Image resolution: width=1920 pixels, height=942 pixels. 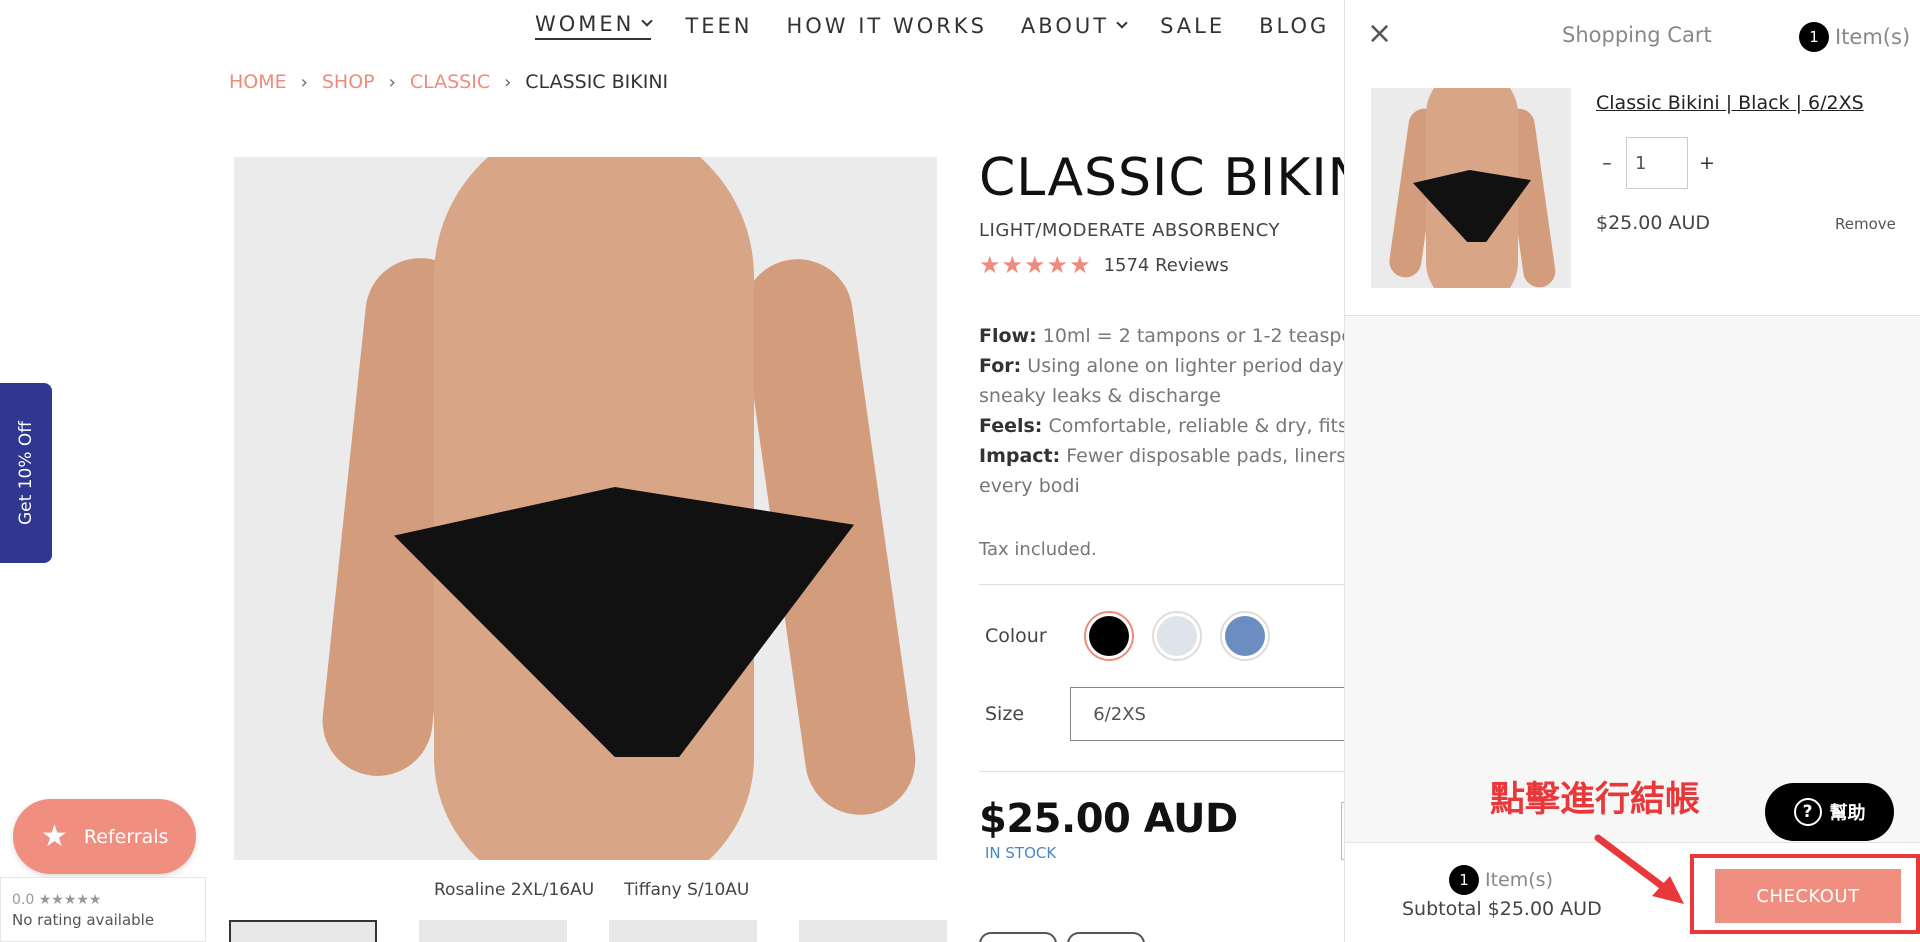 I want to click on swatch-blue, so click(x=1245, y=636).